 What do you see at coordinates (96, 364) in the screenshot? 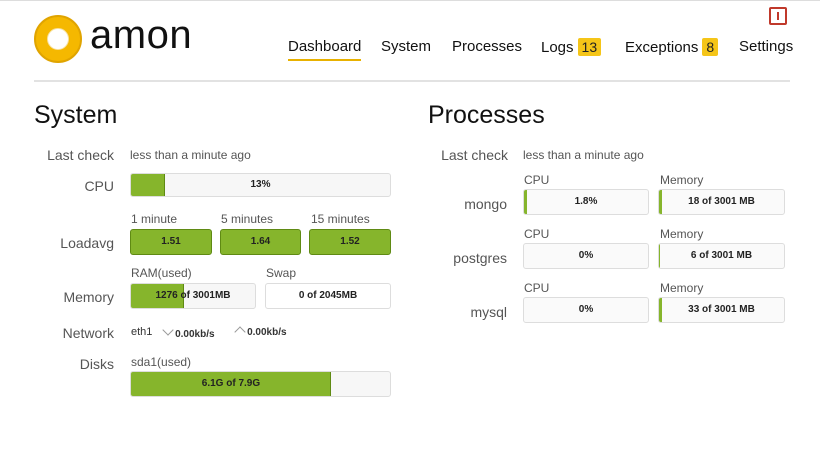
I see `disks-label: Disks` at bounding box center [96, 364].